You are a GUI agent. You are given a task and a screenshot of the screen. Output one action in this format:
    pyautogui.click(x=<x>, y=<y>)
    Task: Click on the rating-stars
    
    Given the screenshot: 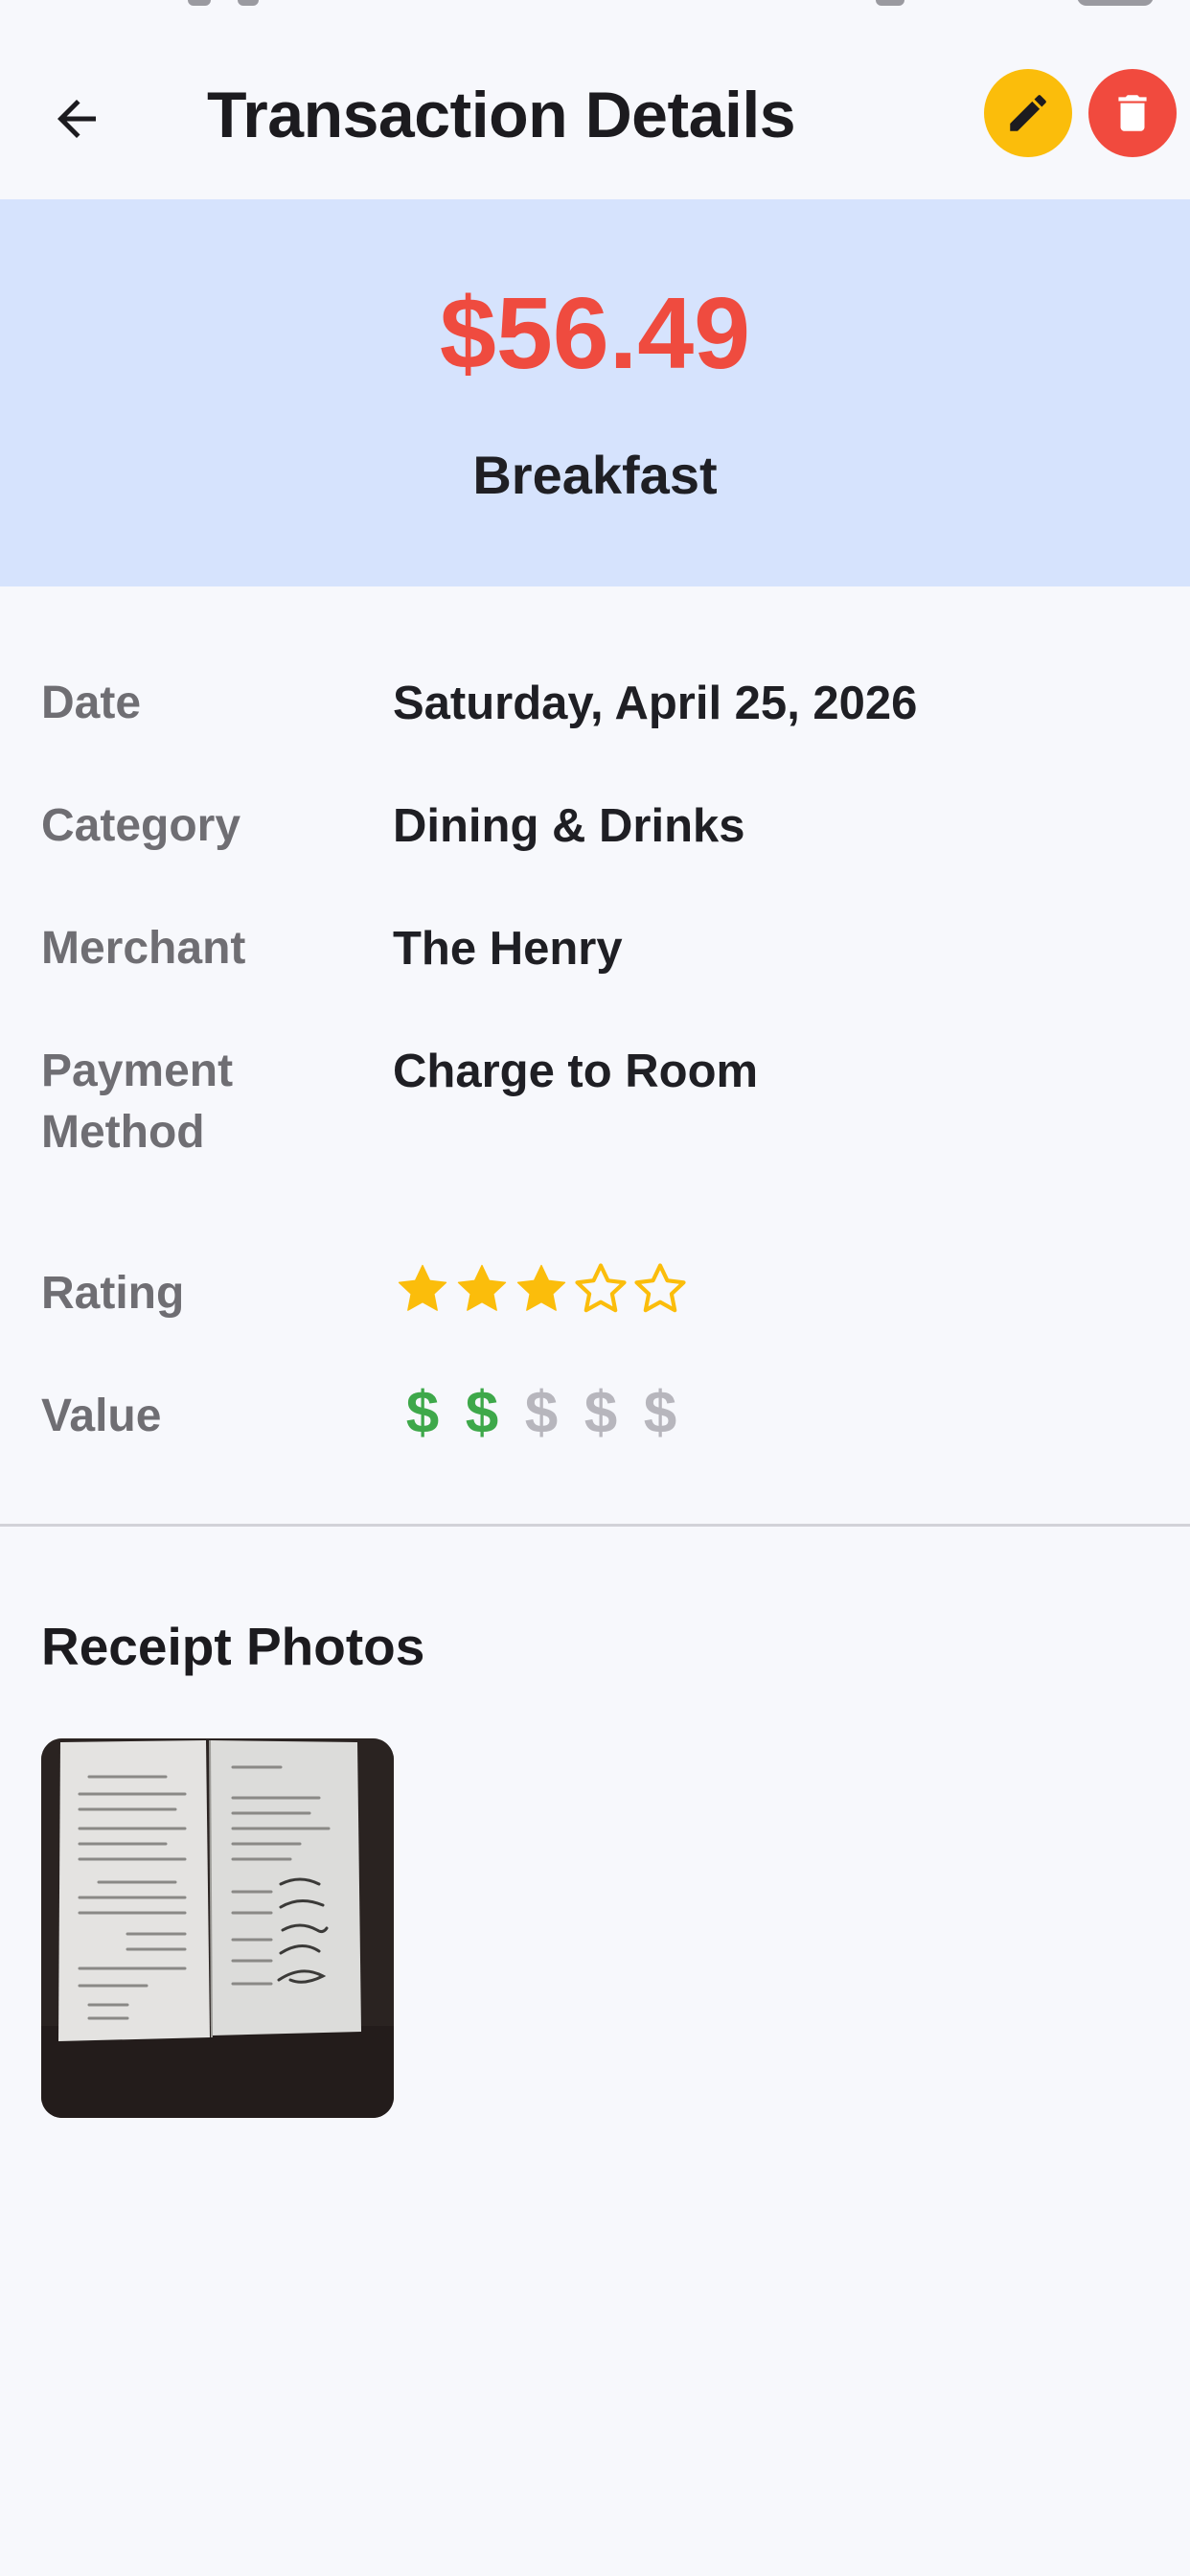 What is the action you would take?
    pyautogui.click(x=542, y=1289)
    